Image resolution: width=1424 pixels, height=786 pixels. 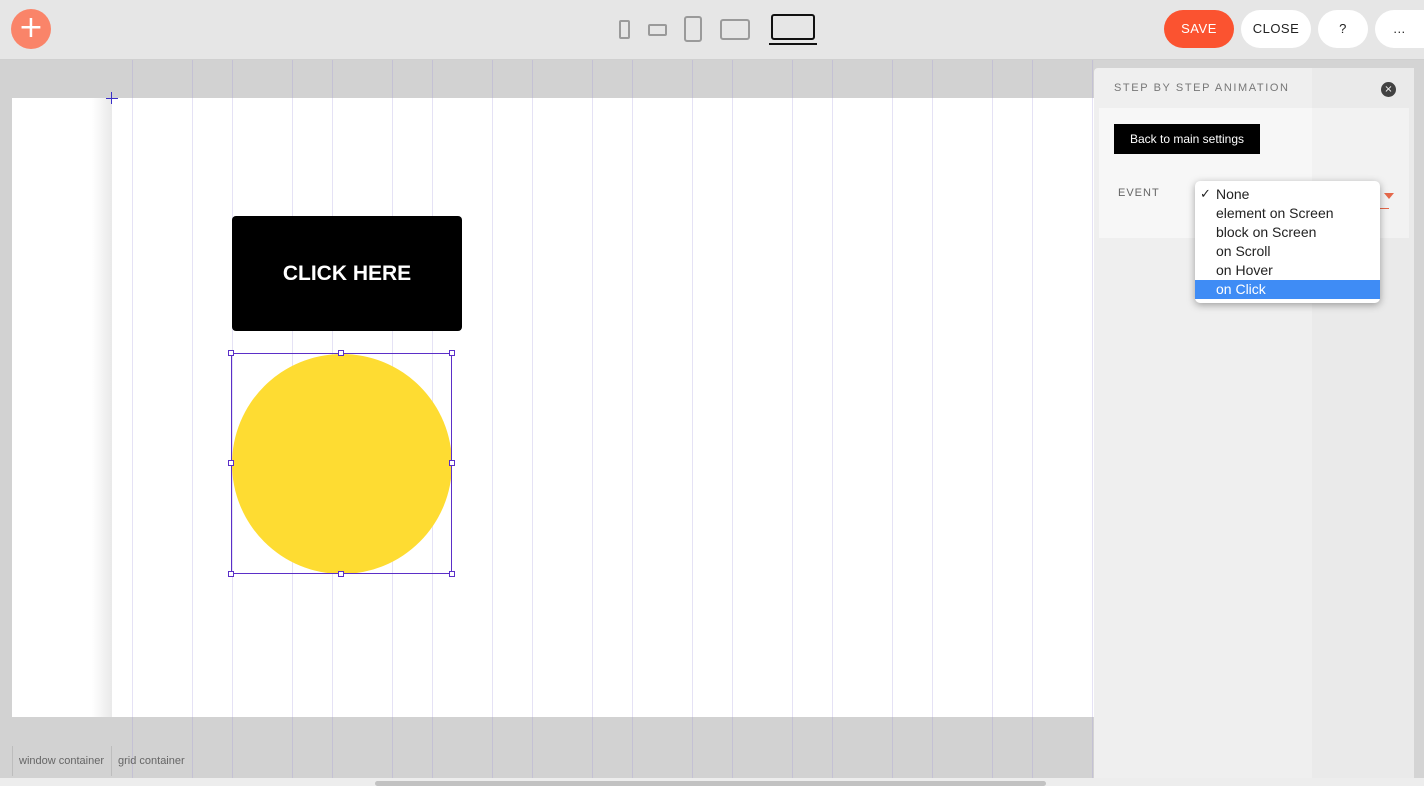 I want to click on selection-frame, so click(x=341, y=463).